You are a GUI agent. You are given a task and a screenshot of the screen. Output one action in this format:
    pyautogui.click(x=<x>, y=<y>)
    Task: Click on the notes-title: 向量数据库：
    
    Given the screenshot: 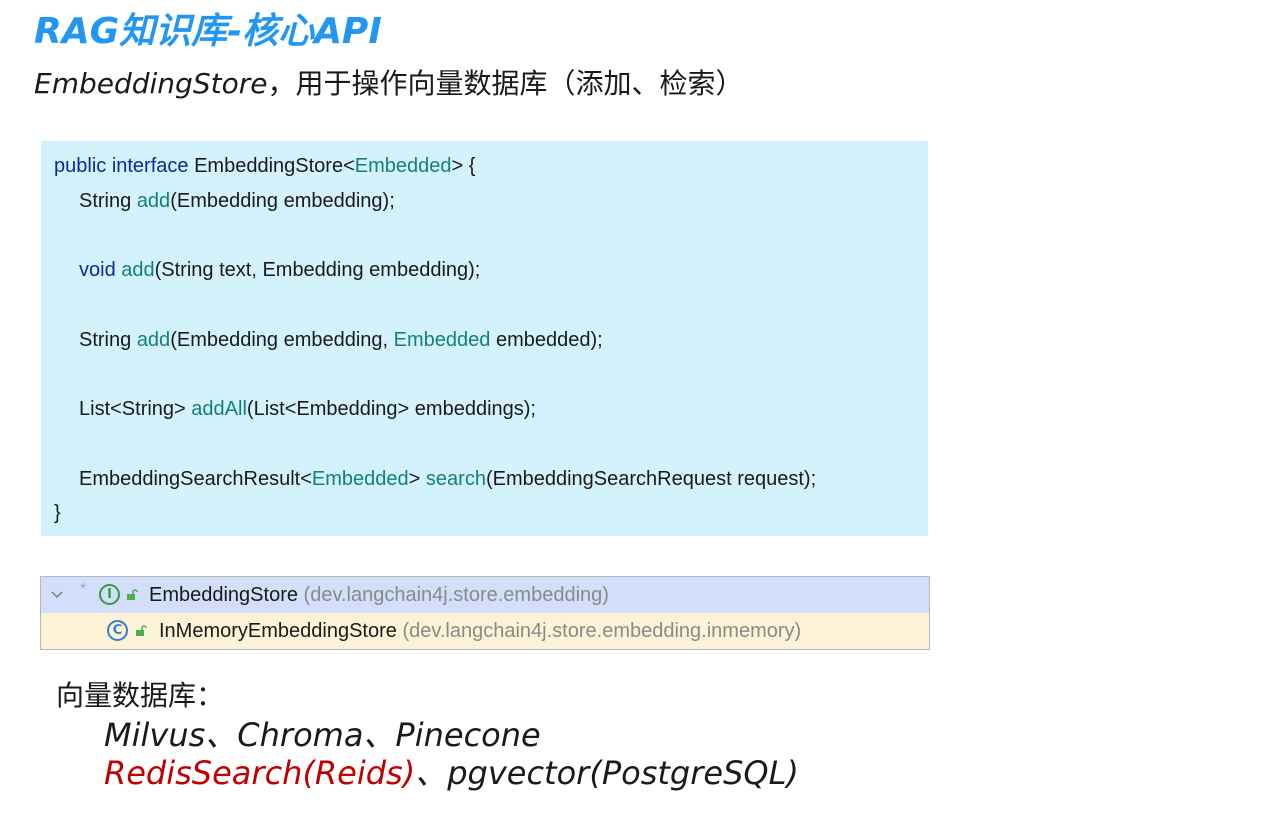 What is the action you would take?
    pyautogui.click(x=140, y=695)
    